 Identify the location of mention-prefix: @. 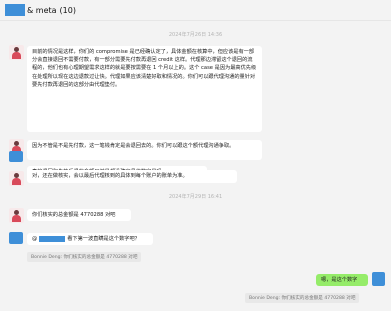
(35, 239).